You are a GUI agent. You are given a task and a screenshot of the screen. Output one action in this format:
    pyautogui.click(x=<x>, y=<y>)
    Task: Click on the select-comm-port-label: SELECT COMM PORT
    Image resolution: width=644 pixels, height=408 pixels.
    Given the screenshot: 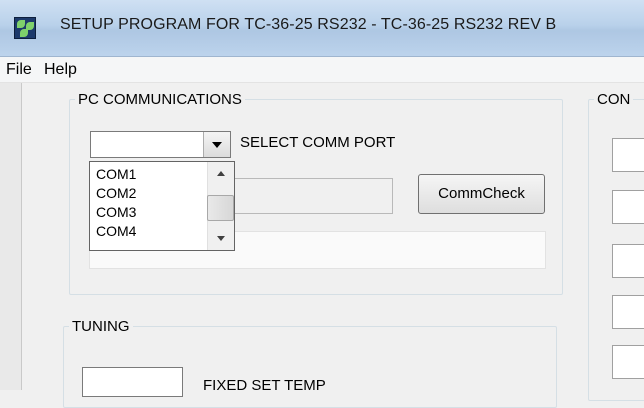 What is the action you would take?
    pyautogui.click(x=318, y=142)
    